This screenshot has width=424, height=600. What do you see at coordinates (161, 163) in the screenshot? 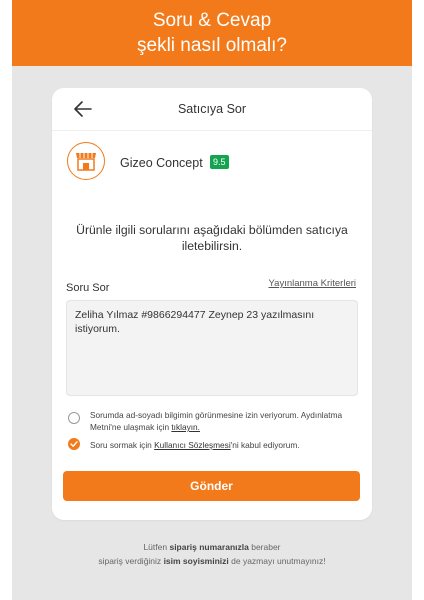
I see `seller-name: Gizeo Concept` at bounding box center [161, 163].